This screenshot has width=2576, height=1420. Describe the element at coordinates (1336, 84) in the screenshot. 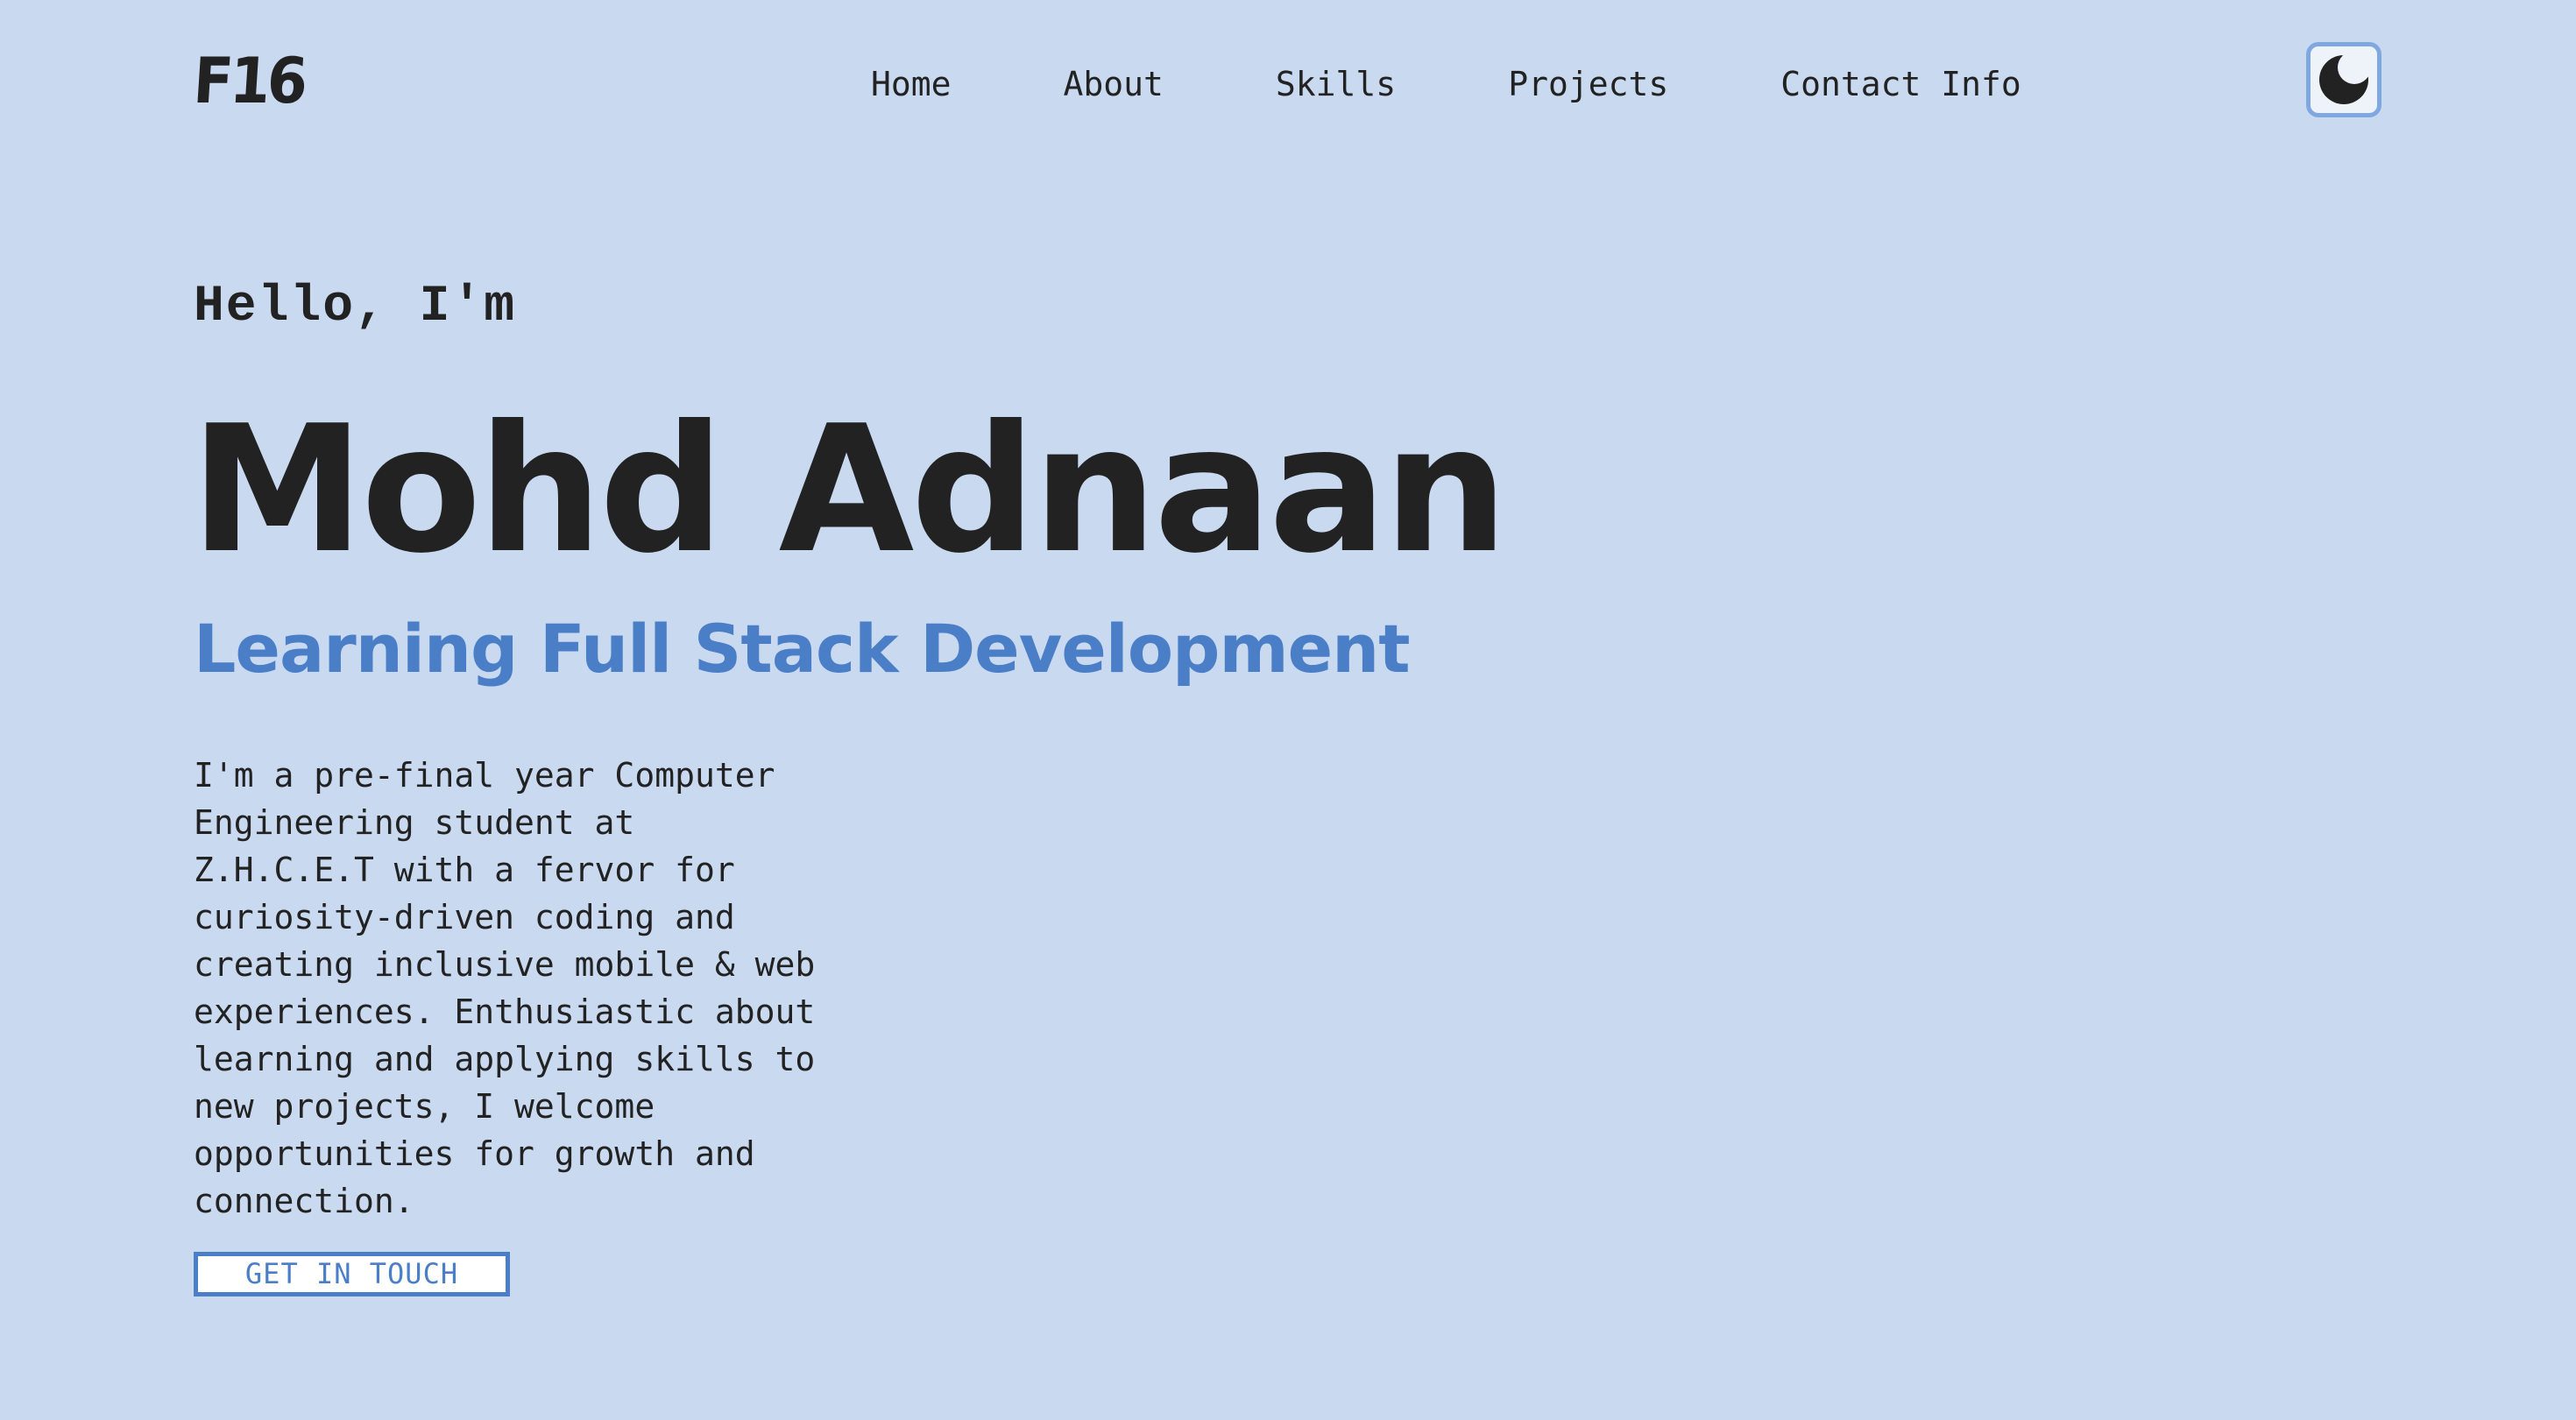

I see `nav-link-skills: Skills` at that location.